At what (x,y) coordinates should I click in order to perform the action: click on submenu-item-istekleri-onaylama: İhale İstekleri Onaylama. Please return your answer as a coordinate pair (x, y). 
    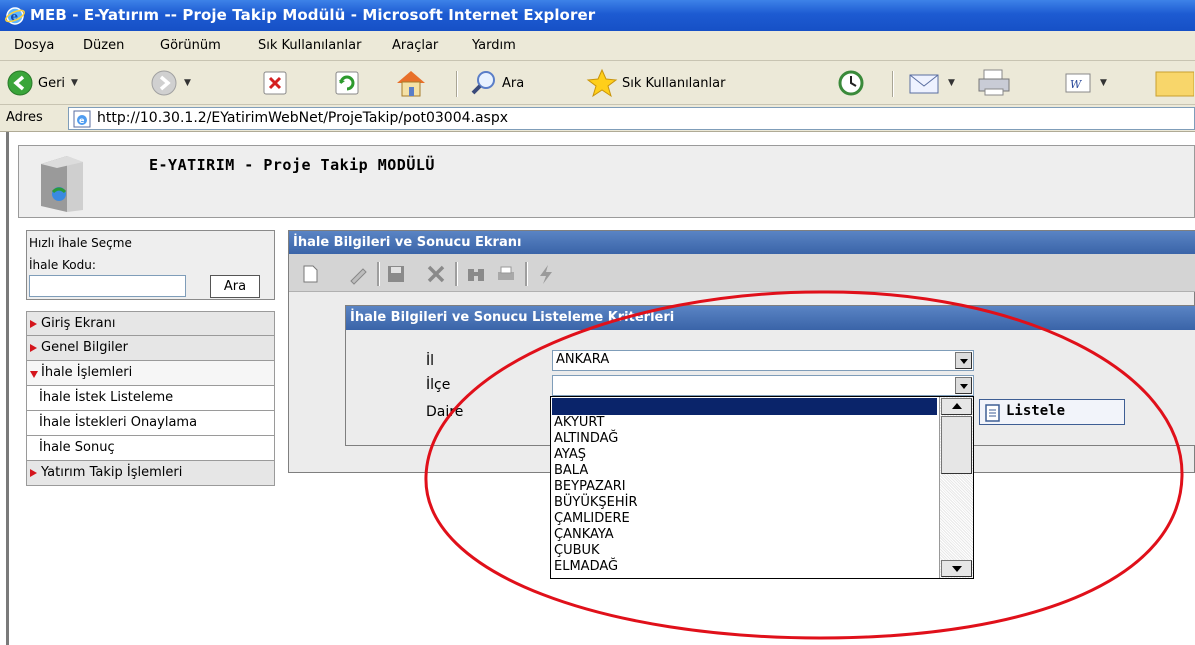
    Looking at the image, I should click on (150, 423).